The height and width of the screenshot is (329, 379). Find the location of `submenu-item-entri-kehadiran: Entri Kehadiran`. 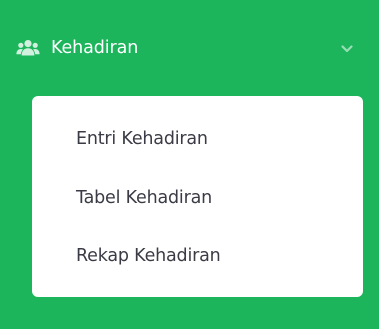

submenu-item-entri-kehadiran: Entri Kehadiran is located at coordinates (142, 139).